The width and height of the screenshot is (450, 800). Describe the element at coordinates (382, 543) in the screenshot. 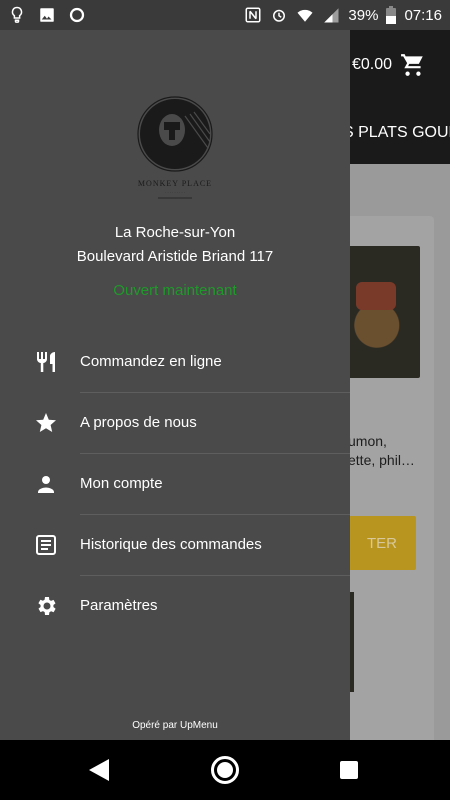

I see `add-to-cart-button: TER` at that location.